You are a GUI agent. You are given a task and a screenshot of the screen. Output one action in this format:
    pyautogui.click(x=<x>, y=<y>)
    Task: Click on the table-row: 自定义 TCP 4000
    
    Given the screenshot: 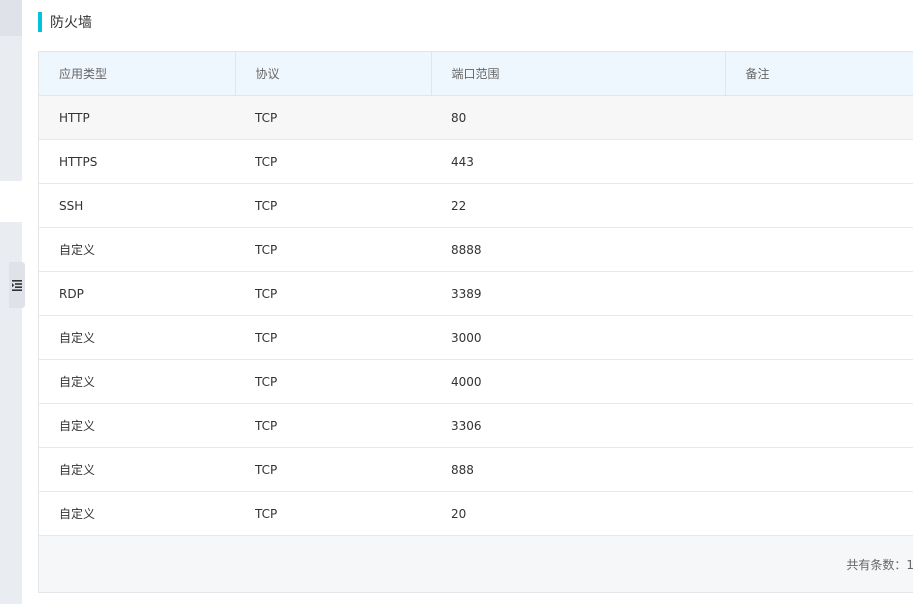 What is the action you would take?
    pyautogui.click(x=476, y=381)
    